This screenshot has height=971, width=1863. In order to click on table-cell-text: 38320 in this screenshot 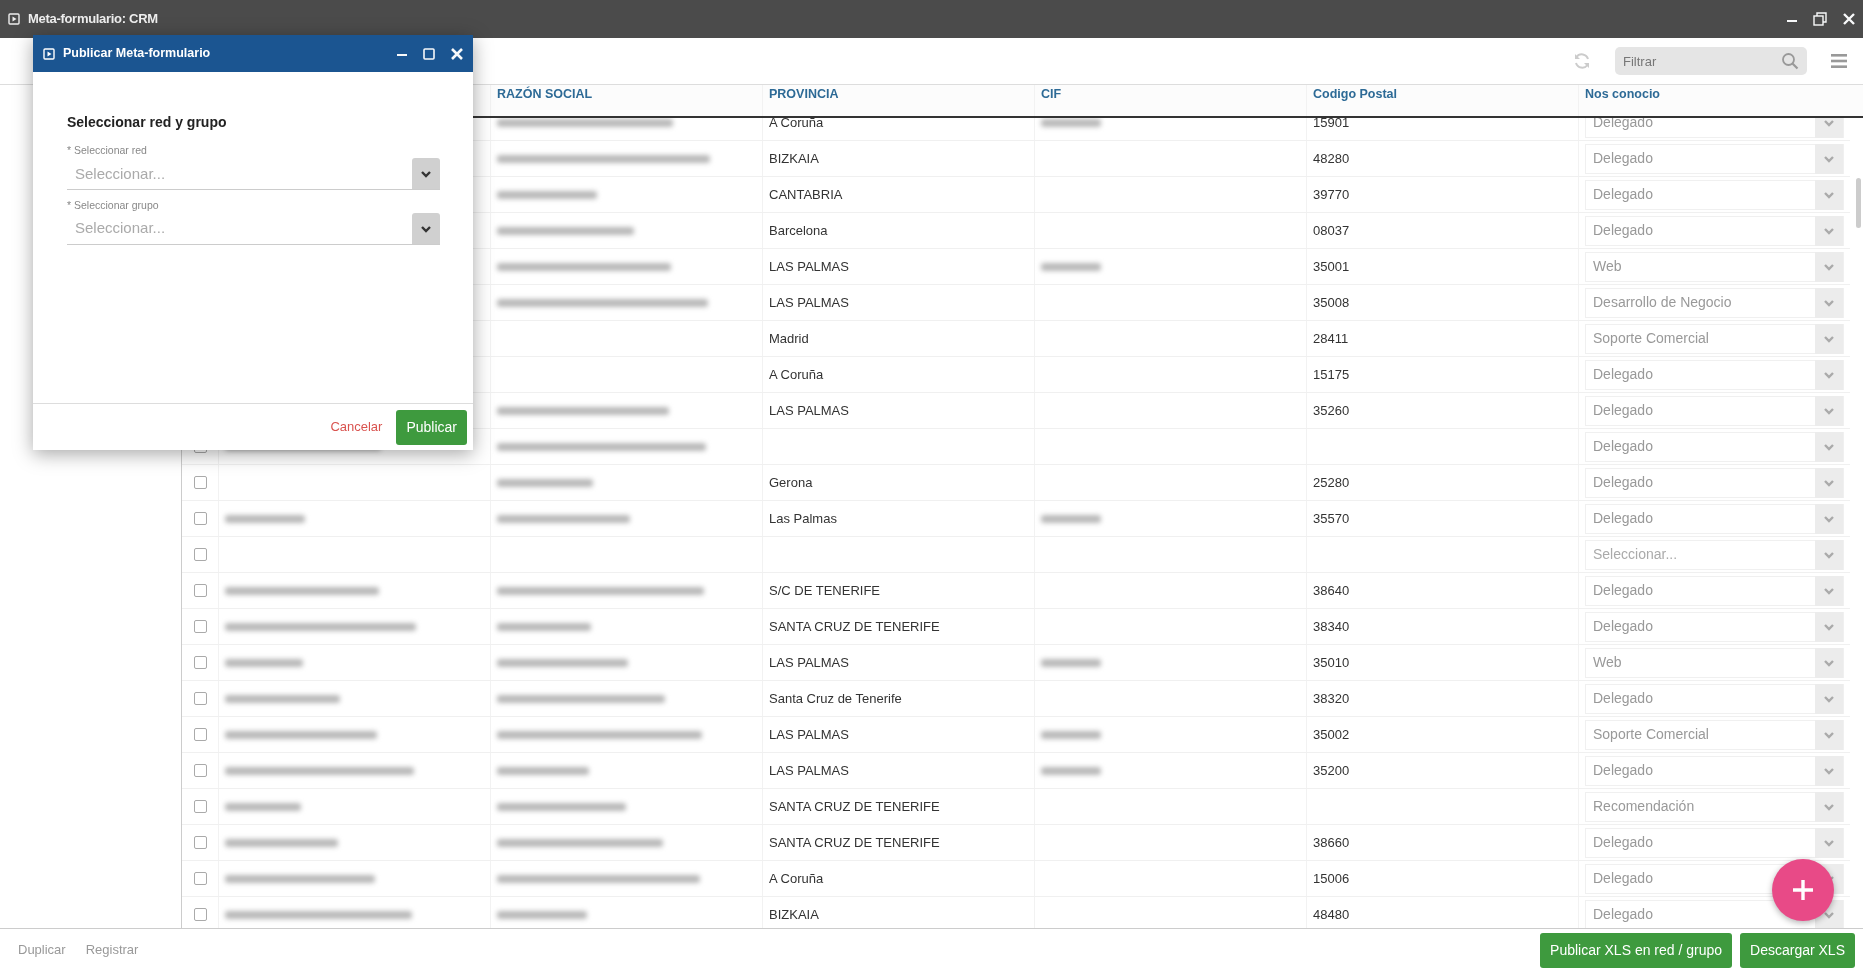, I will do `click(1331, 698)`.